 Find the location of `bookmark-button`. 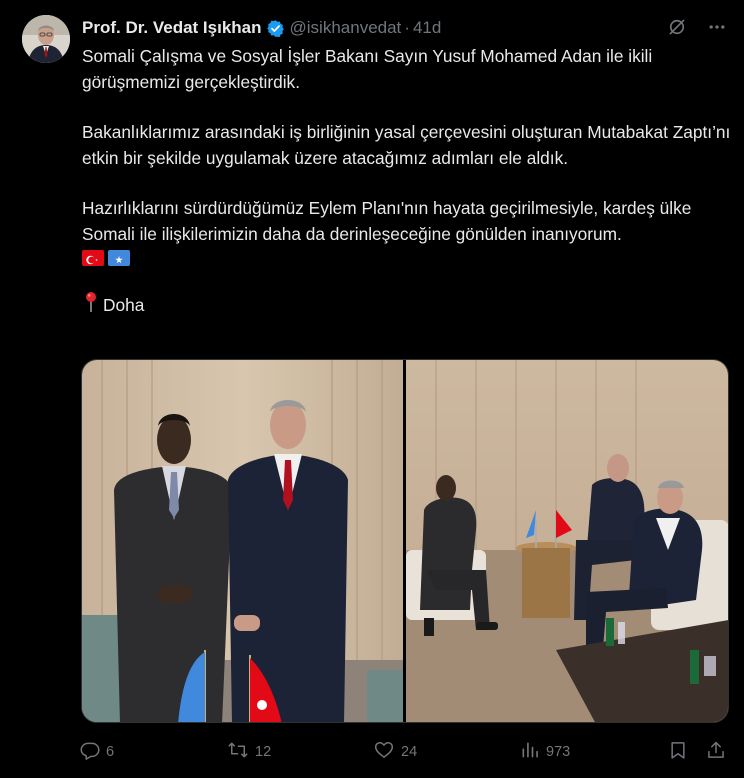

bookmark-button is located at coordinates (678, 752).